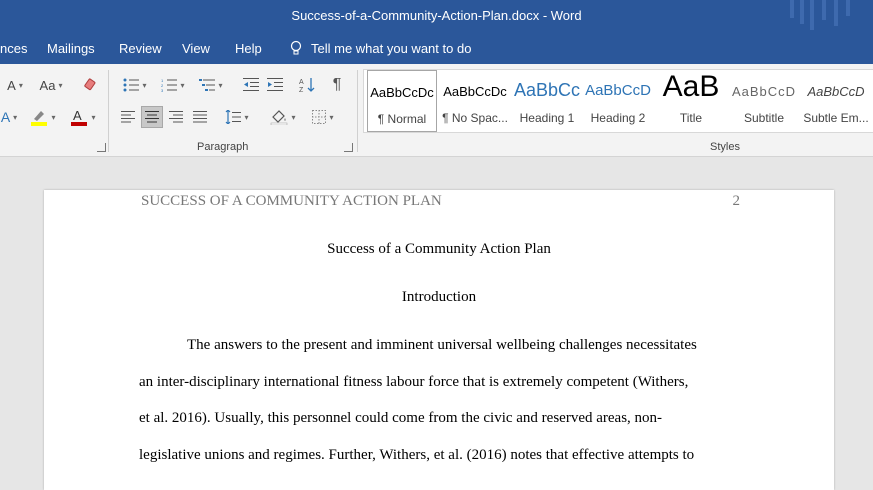  I want to click on style-heading-2: AaBbCcD Heading 2, so click(618, 101).